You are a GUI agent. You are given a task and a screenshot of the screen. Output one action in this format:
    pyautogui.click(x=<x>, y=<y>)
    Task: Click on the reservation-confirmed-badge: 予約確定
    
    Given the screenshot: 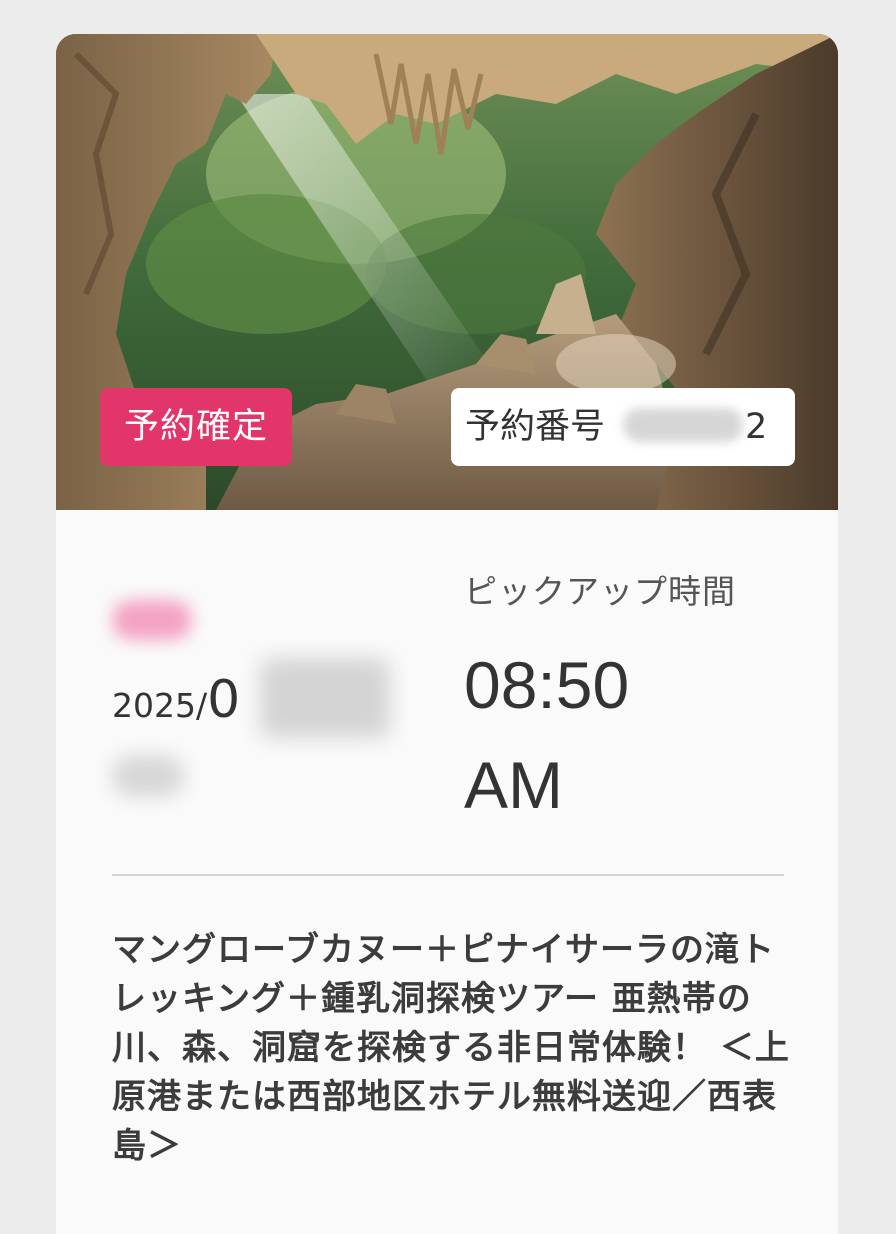 What is the action you would take?
    pyautogui.click(x=196, y=427)
    